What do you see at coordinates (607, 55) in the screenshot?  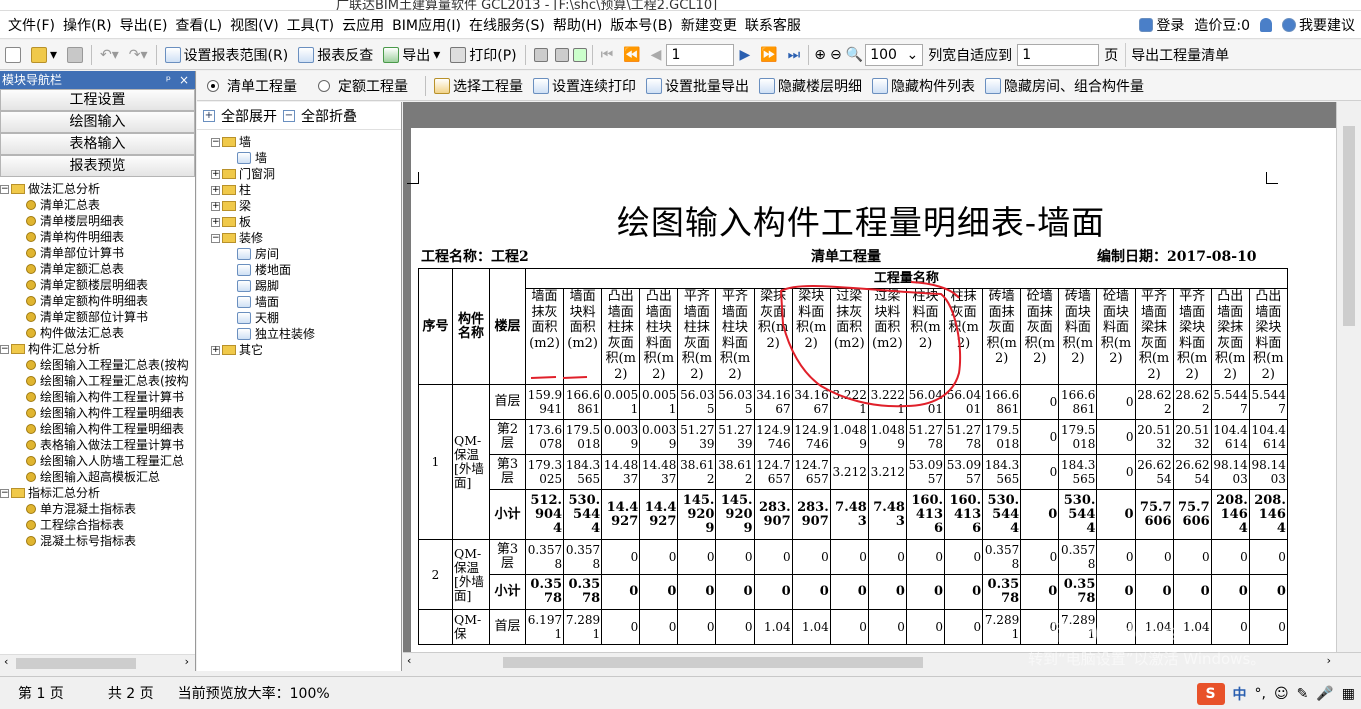 I see `first-page-button: ⏮` at bounding box center [607, 55].